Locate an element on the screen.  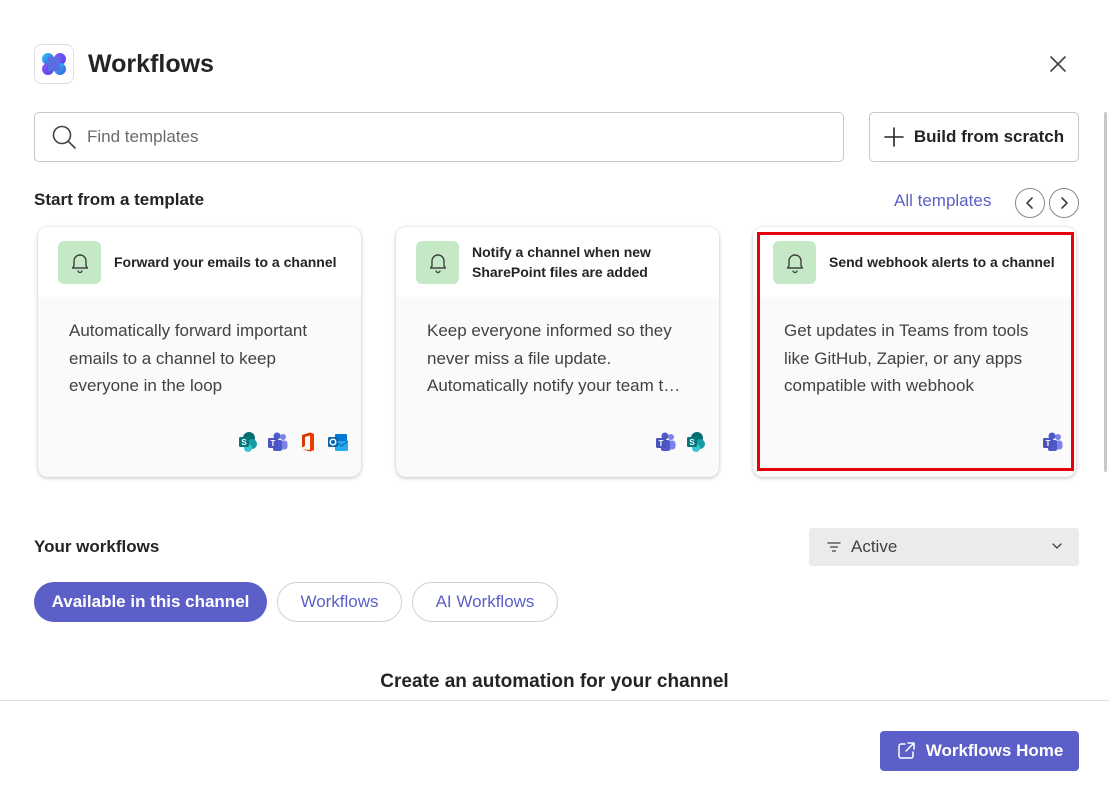
empty-state-title: Create an automation for your channel is located at coordinates (554, 681).